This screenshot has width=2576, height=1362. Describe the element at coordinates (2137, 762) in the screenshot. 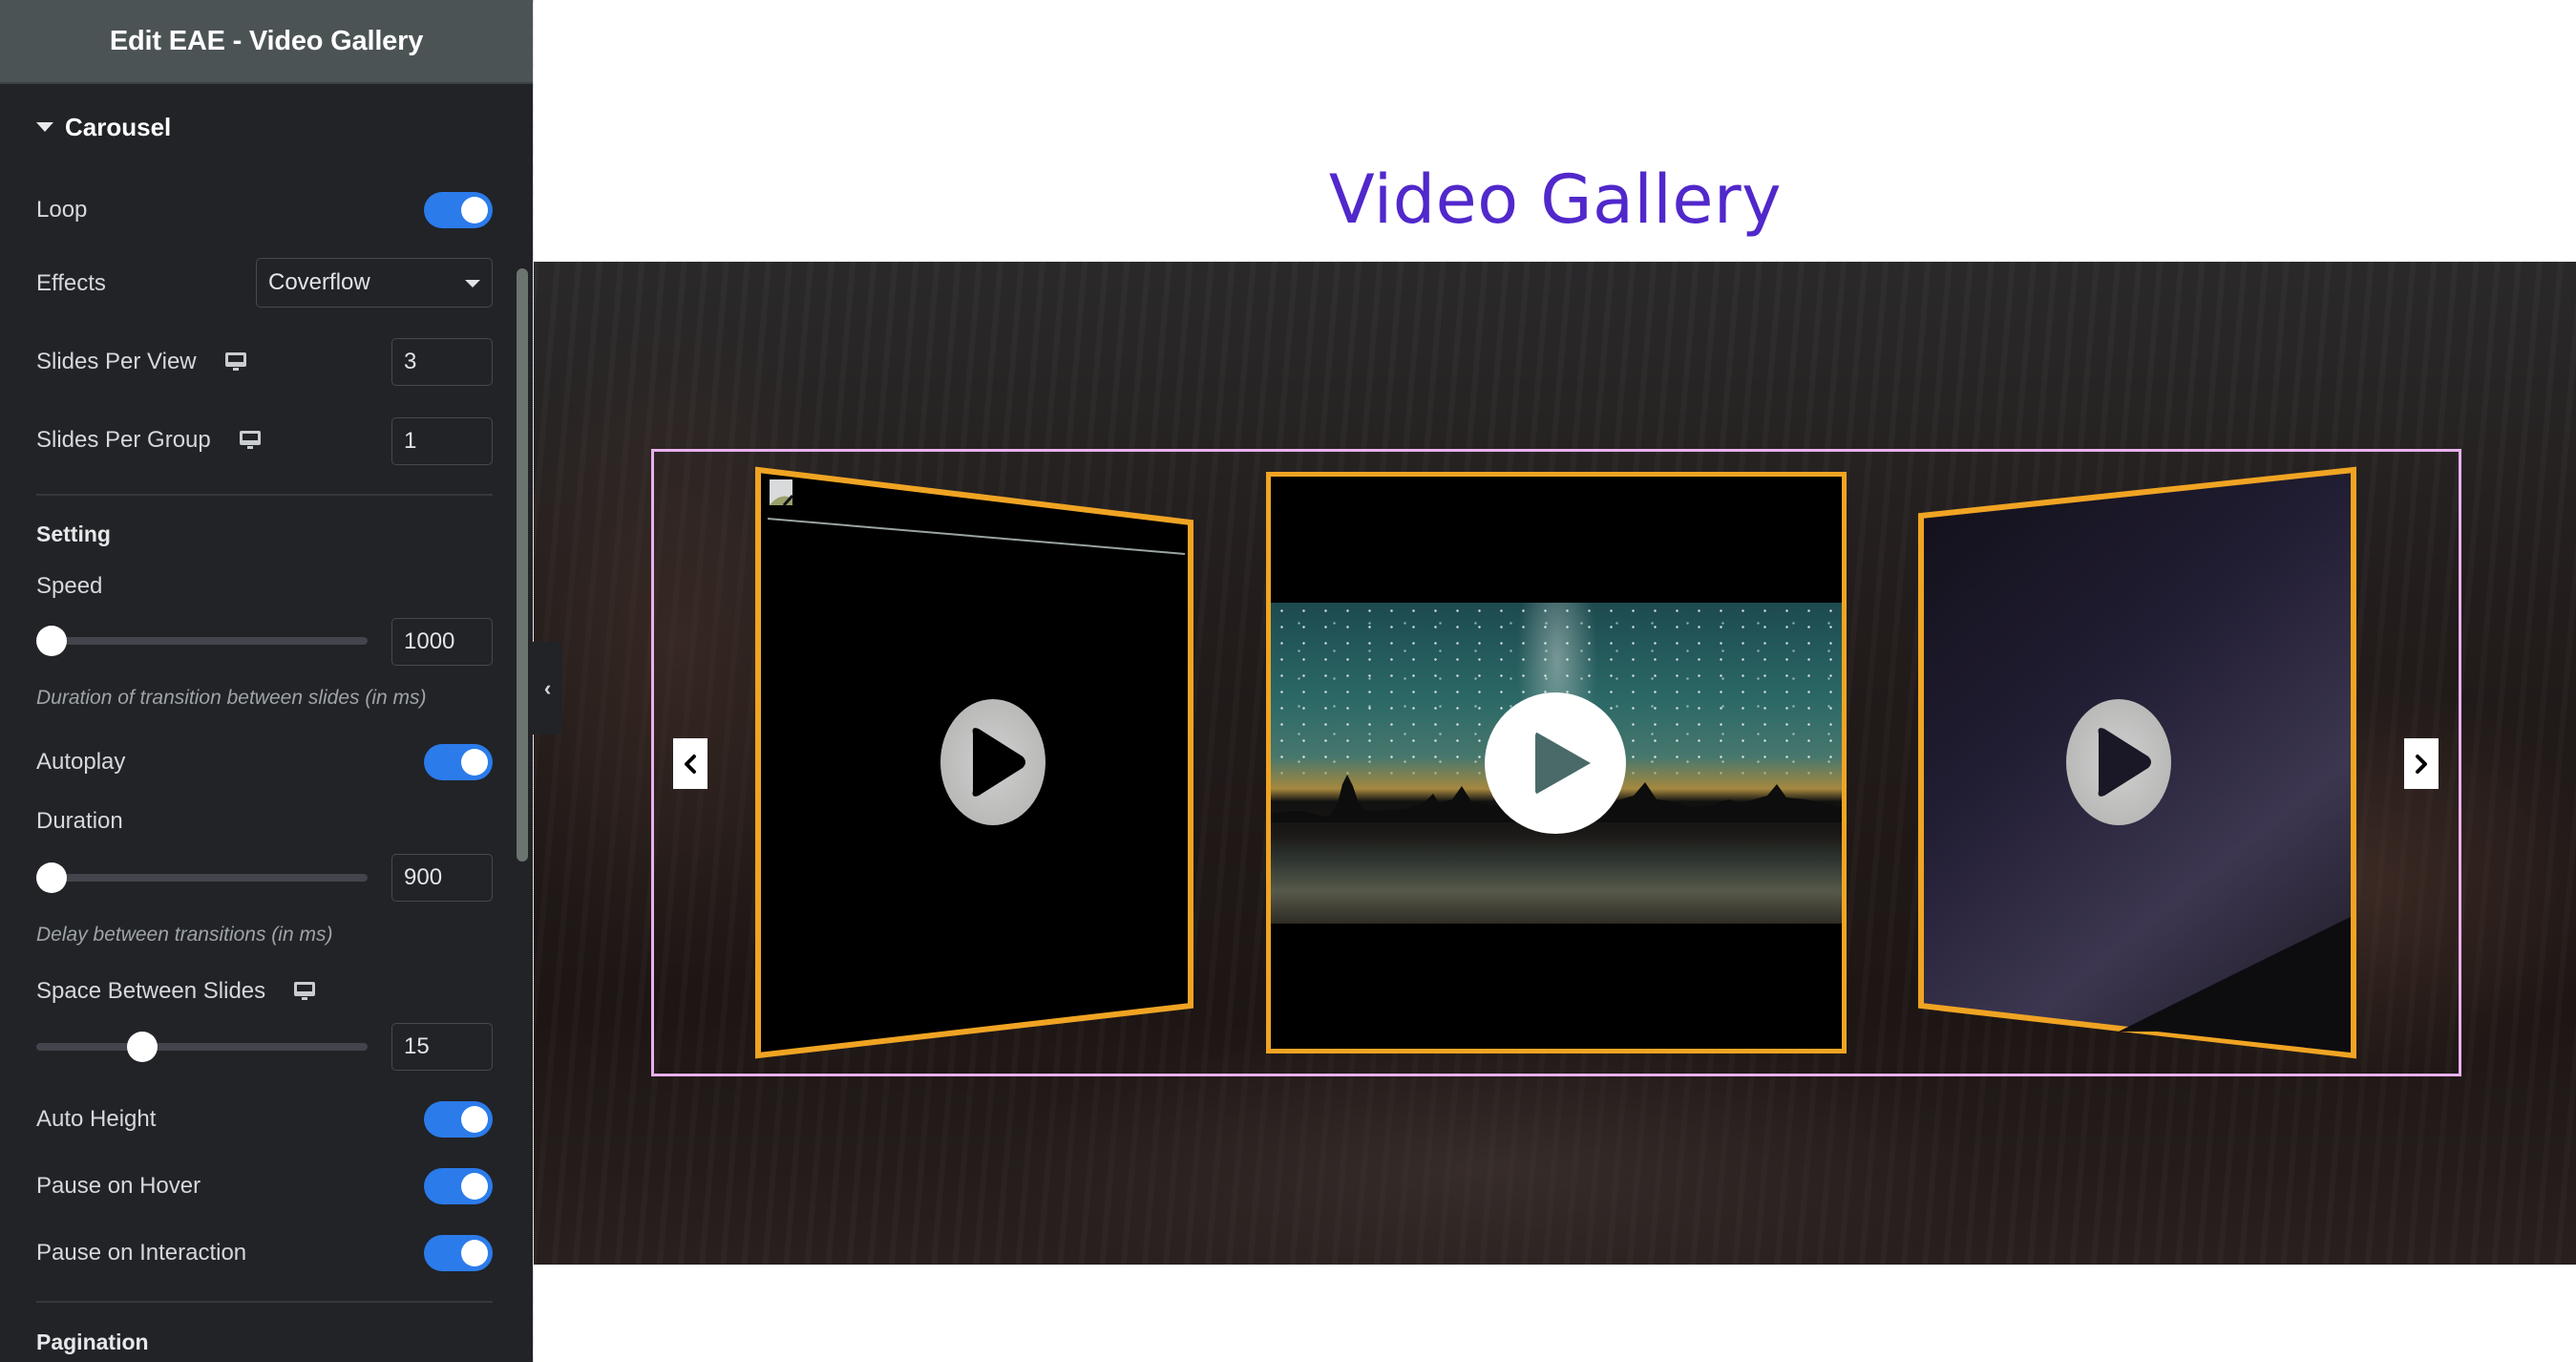

I see `slide-right` at that location.